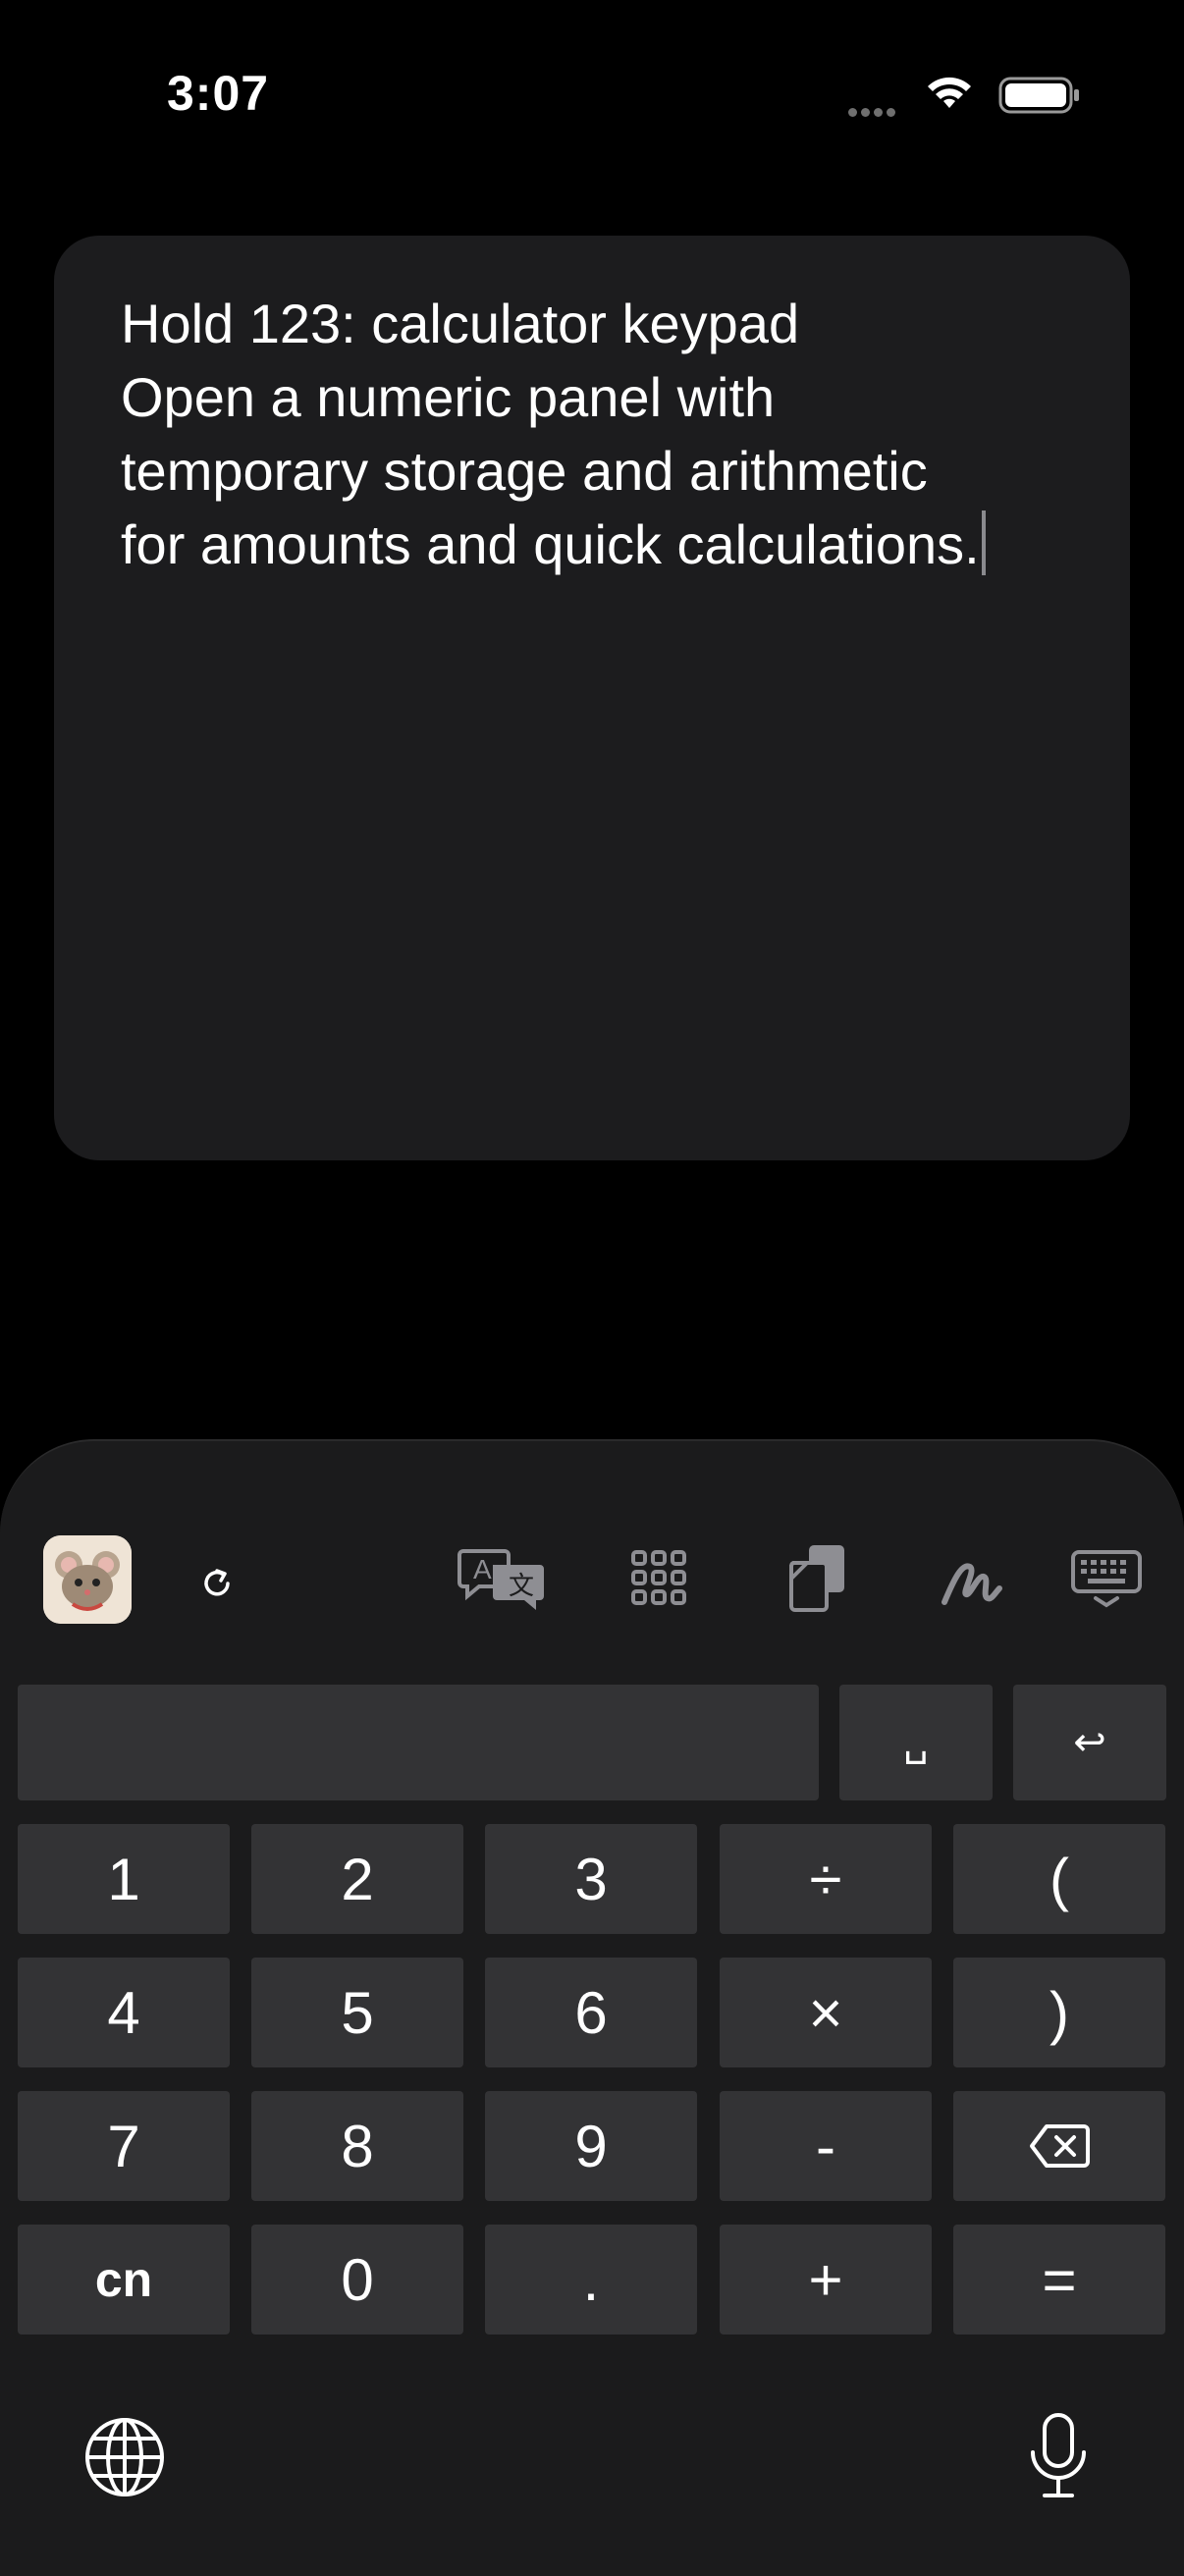  I want to click on key-left-paren: (, so click(1059, 1879).